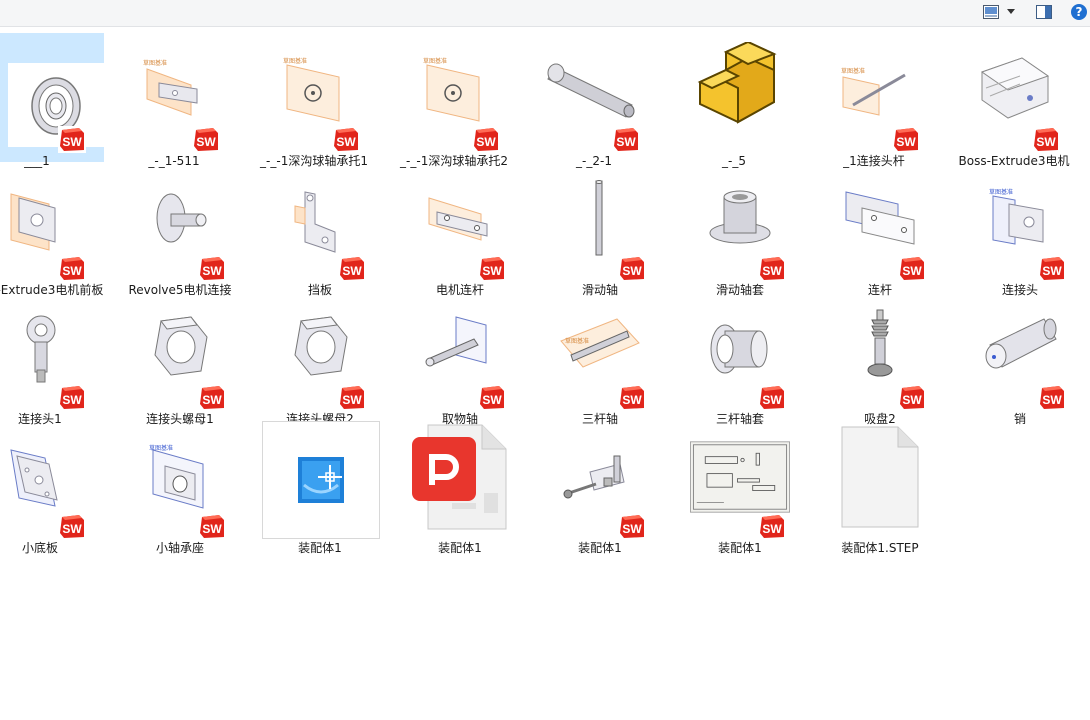 This screenshot has width=1090, height=720. I want to click on file-item: SW 吸盘2, so click(880, 358).